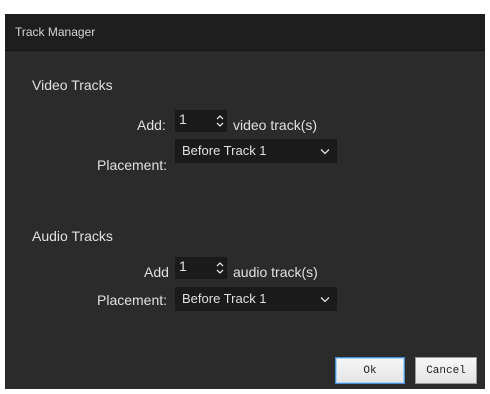 The width and height of the screenshot is (490, 394). Describe the element at coordinates (446, 370) in the screenshot. I see `cancel-button: Cancel` at that location.